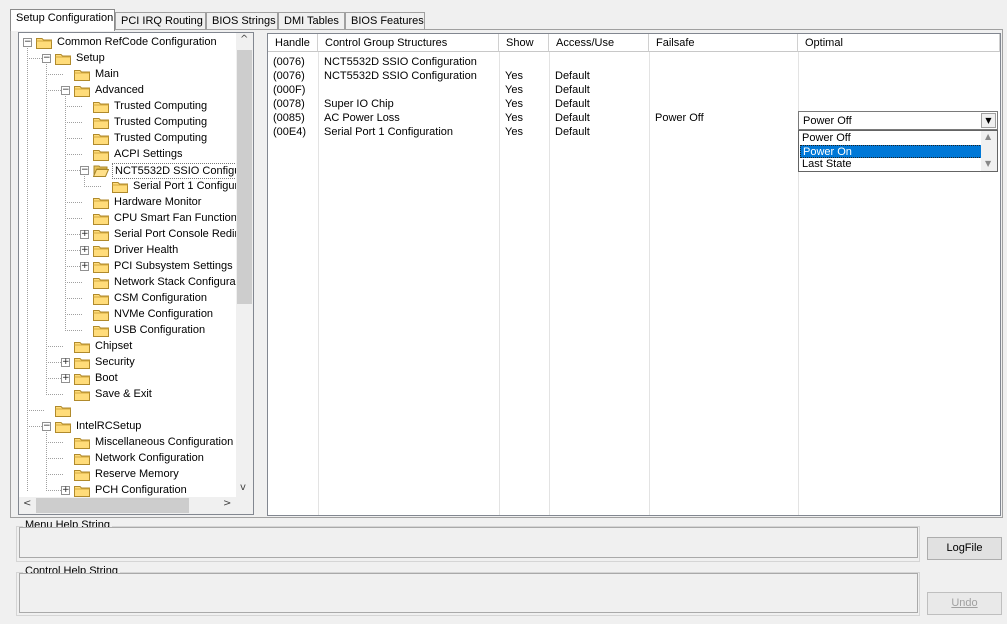 This screenshot has width=1007, height=624. What do you see at coordinates (408, 43) in the screenshot?
I see `column-header-control-group: Control Group Structures` at bounding box center [408, 43].